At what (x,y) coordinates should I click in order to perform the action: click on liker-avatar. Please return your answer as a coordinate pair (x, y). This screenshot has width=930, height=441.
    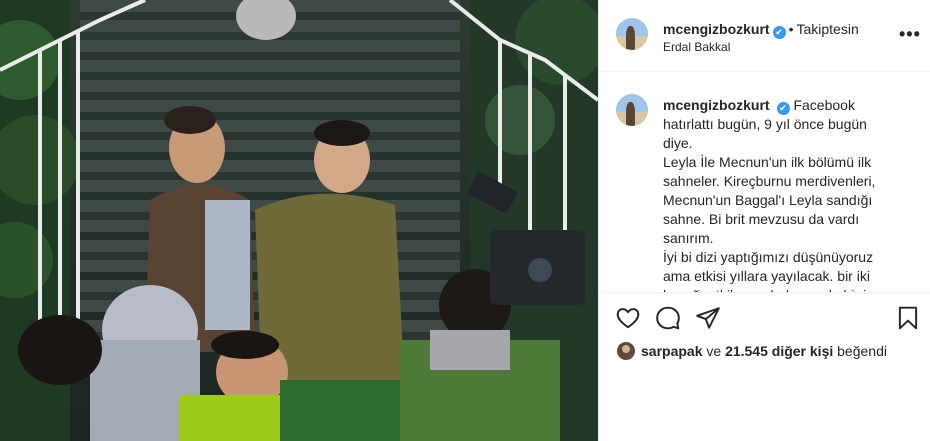
    Looking at the image, I should click on (626, 351).